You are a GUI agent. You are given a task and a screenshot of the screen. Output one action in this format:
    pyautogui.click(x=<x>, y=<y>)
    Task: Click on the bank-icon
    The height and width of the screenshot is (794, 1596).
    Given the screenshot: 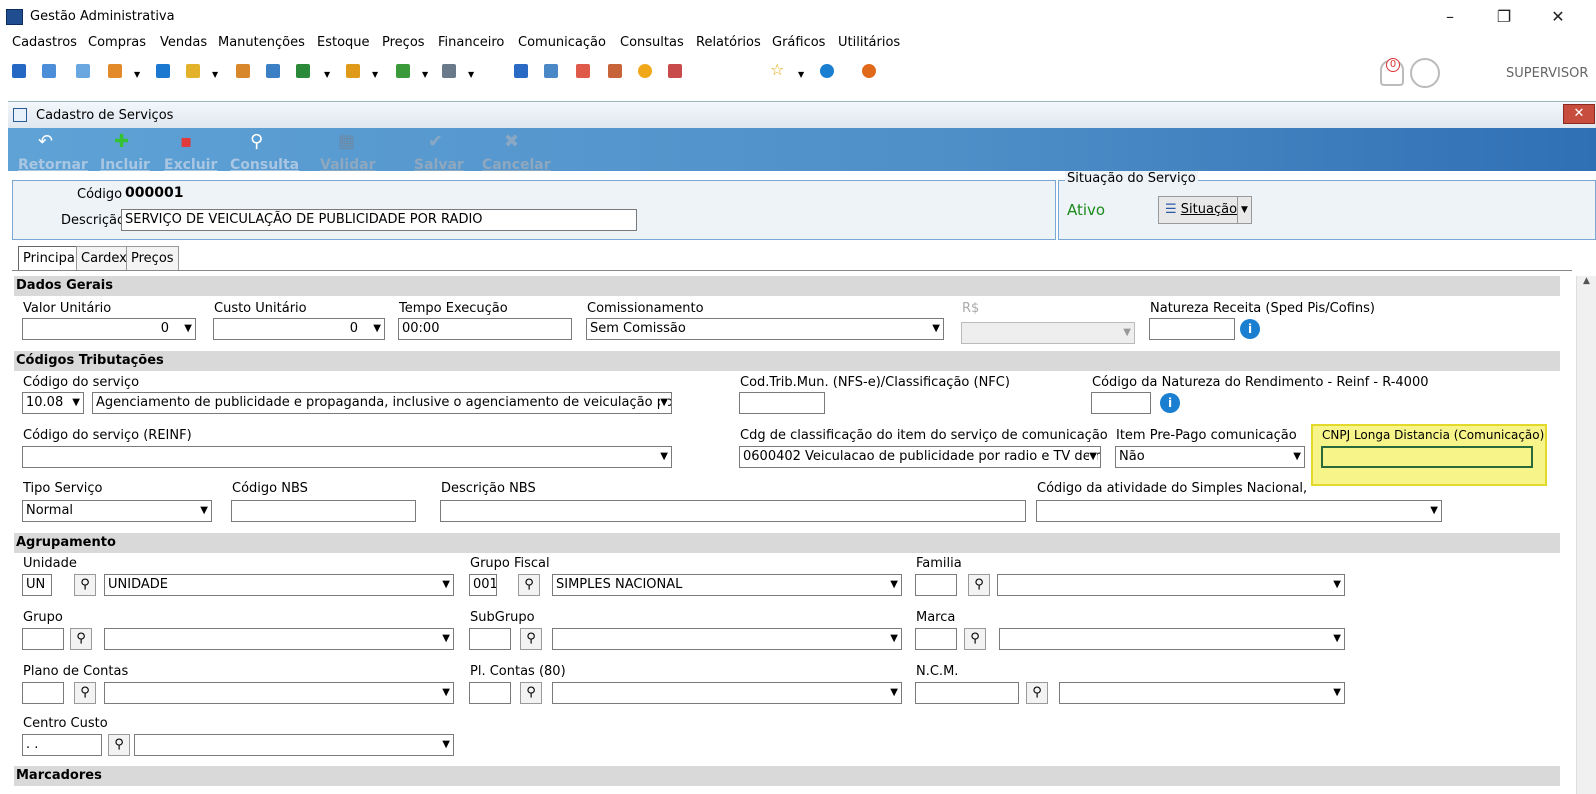 What is the action you would take?
    pyautogui.click(x=273, y=71)
    